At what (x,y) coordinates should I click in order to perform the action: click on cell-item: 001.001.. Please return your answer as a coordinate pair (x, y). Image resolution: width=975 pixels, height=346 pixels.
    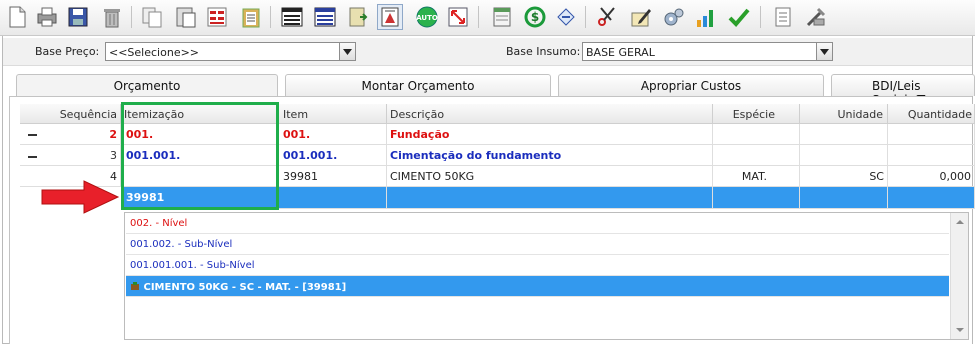
    Looking at the image, I should click on (333, 155).